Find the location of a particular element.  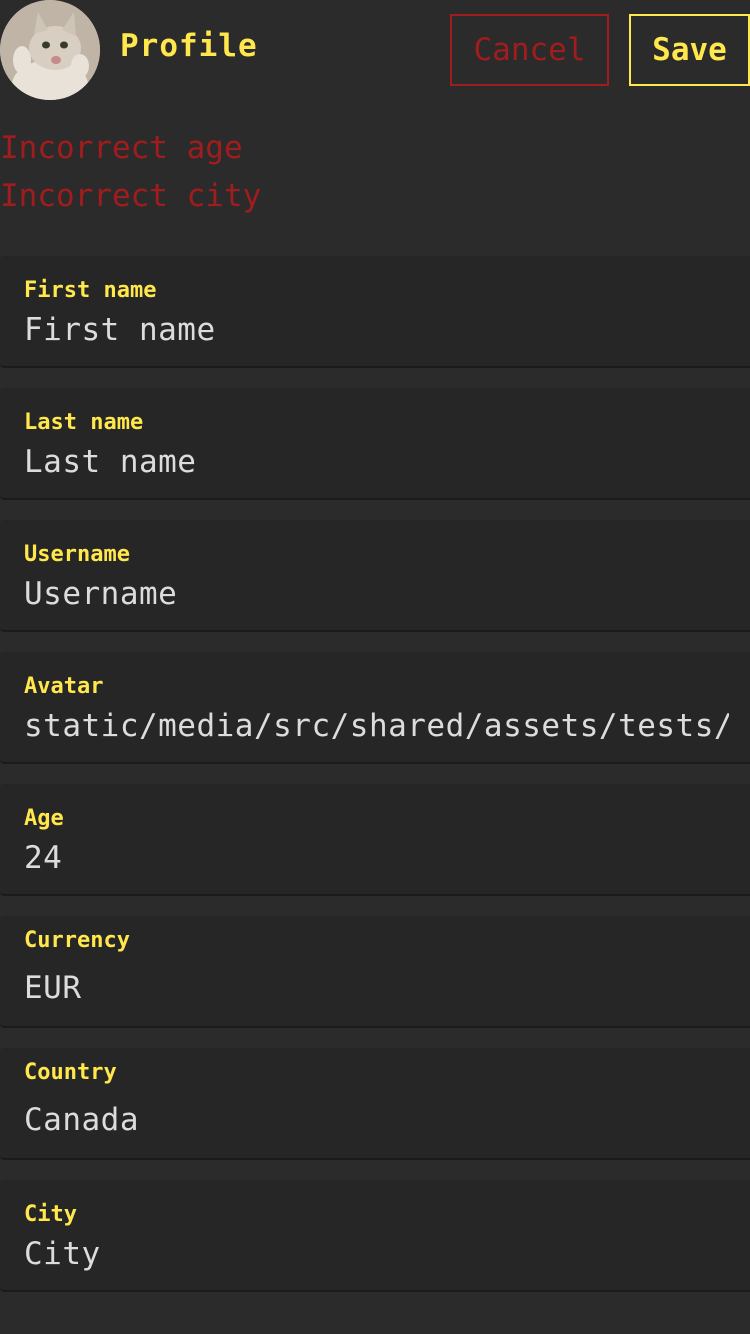

city-input: City is located at coordinates (376, 1254).